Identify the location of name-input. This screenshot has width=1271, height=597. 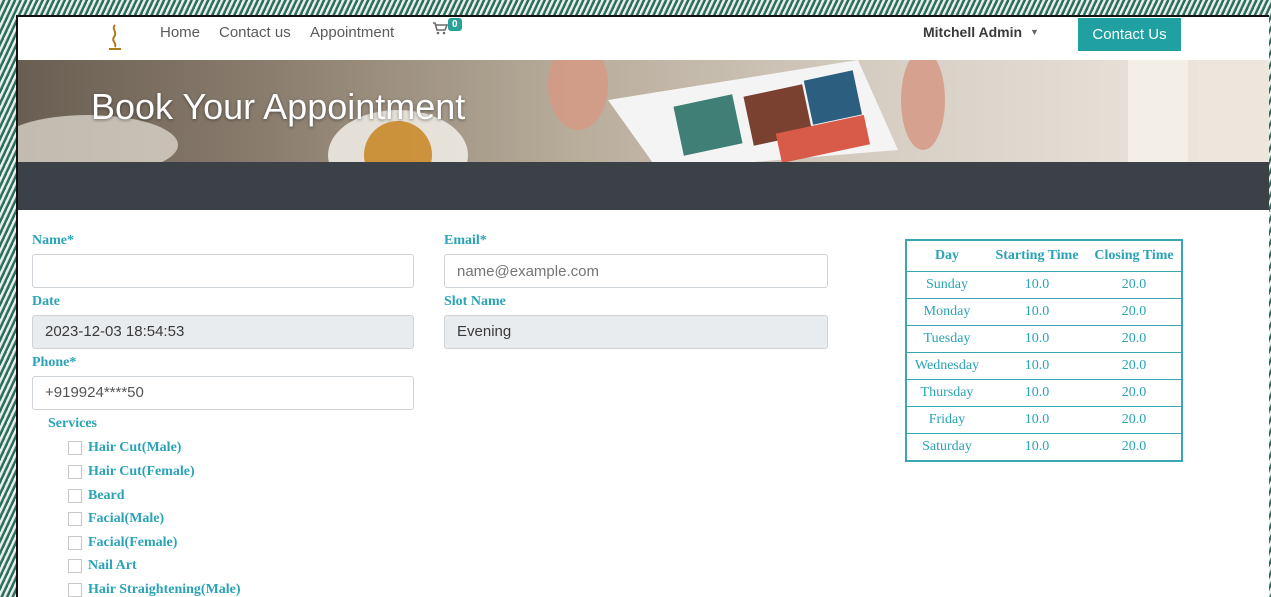
(223, 271).